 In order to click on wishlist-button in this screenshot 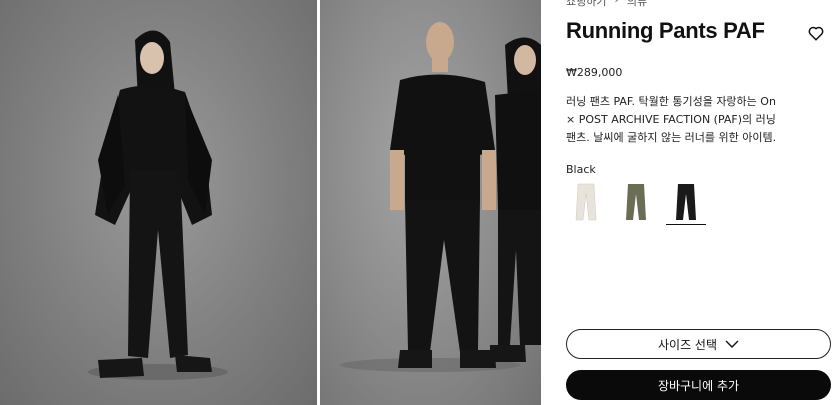, I will do `click(816, 33)`.